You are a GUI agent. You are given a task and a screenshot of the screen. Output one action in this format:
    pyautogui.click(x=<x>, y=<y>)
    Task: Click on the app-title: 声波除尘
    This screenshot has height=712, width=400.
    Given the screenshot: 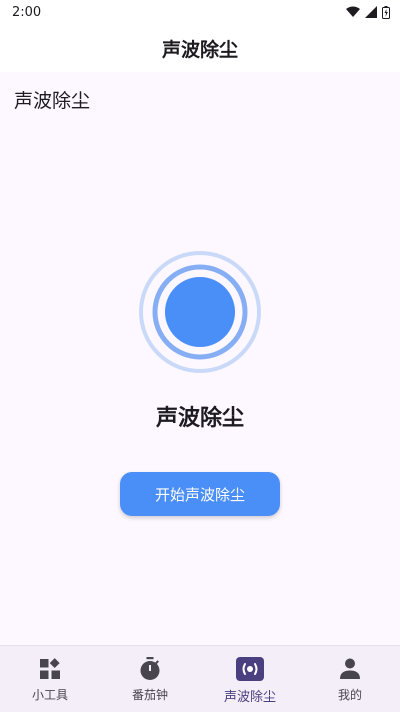 What is the action you would take?
    pyautogui.click(x=199, y=49)
    